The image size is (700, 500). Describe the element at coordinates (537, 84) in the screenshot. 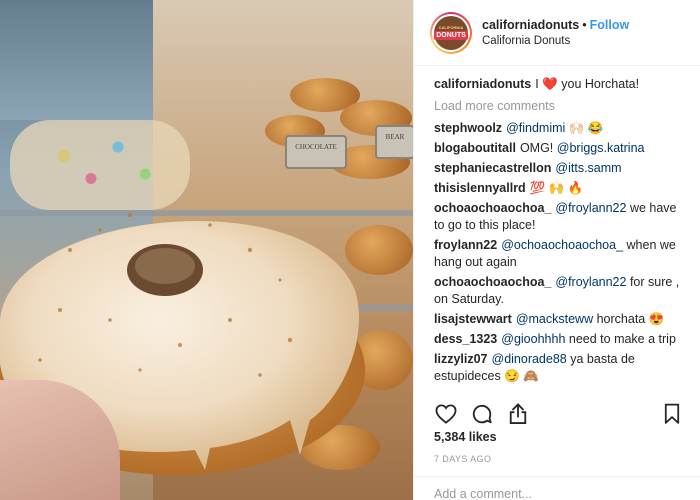

I see `caption-text-pre: I` at that location.